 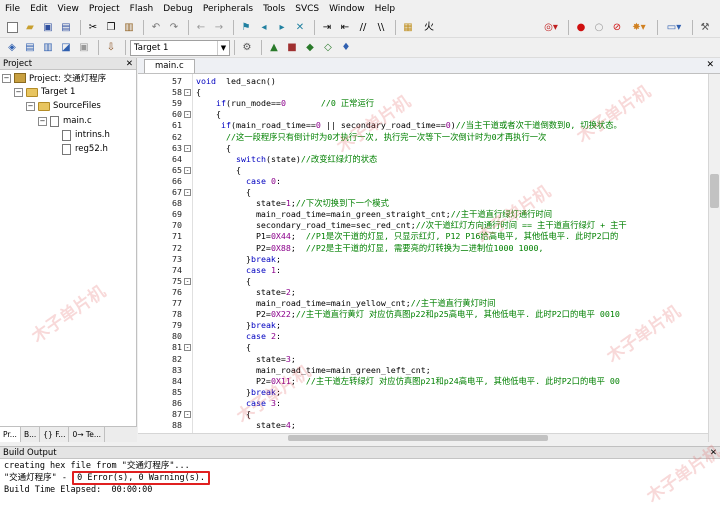 What do you see at coordinates (345, 28) in the screenshot?
I see `unindent-icon: ⇤` at bounding box center [345, 28].